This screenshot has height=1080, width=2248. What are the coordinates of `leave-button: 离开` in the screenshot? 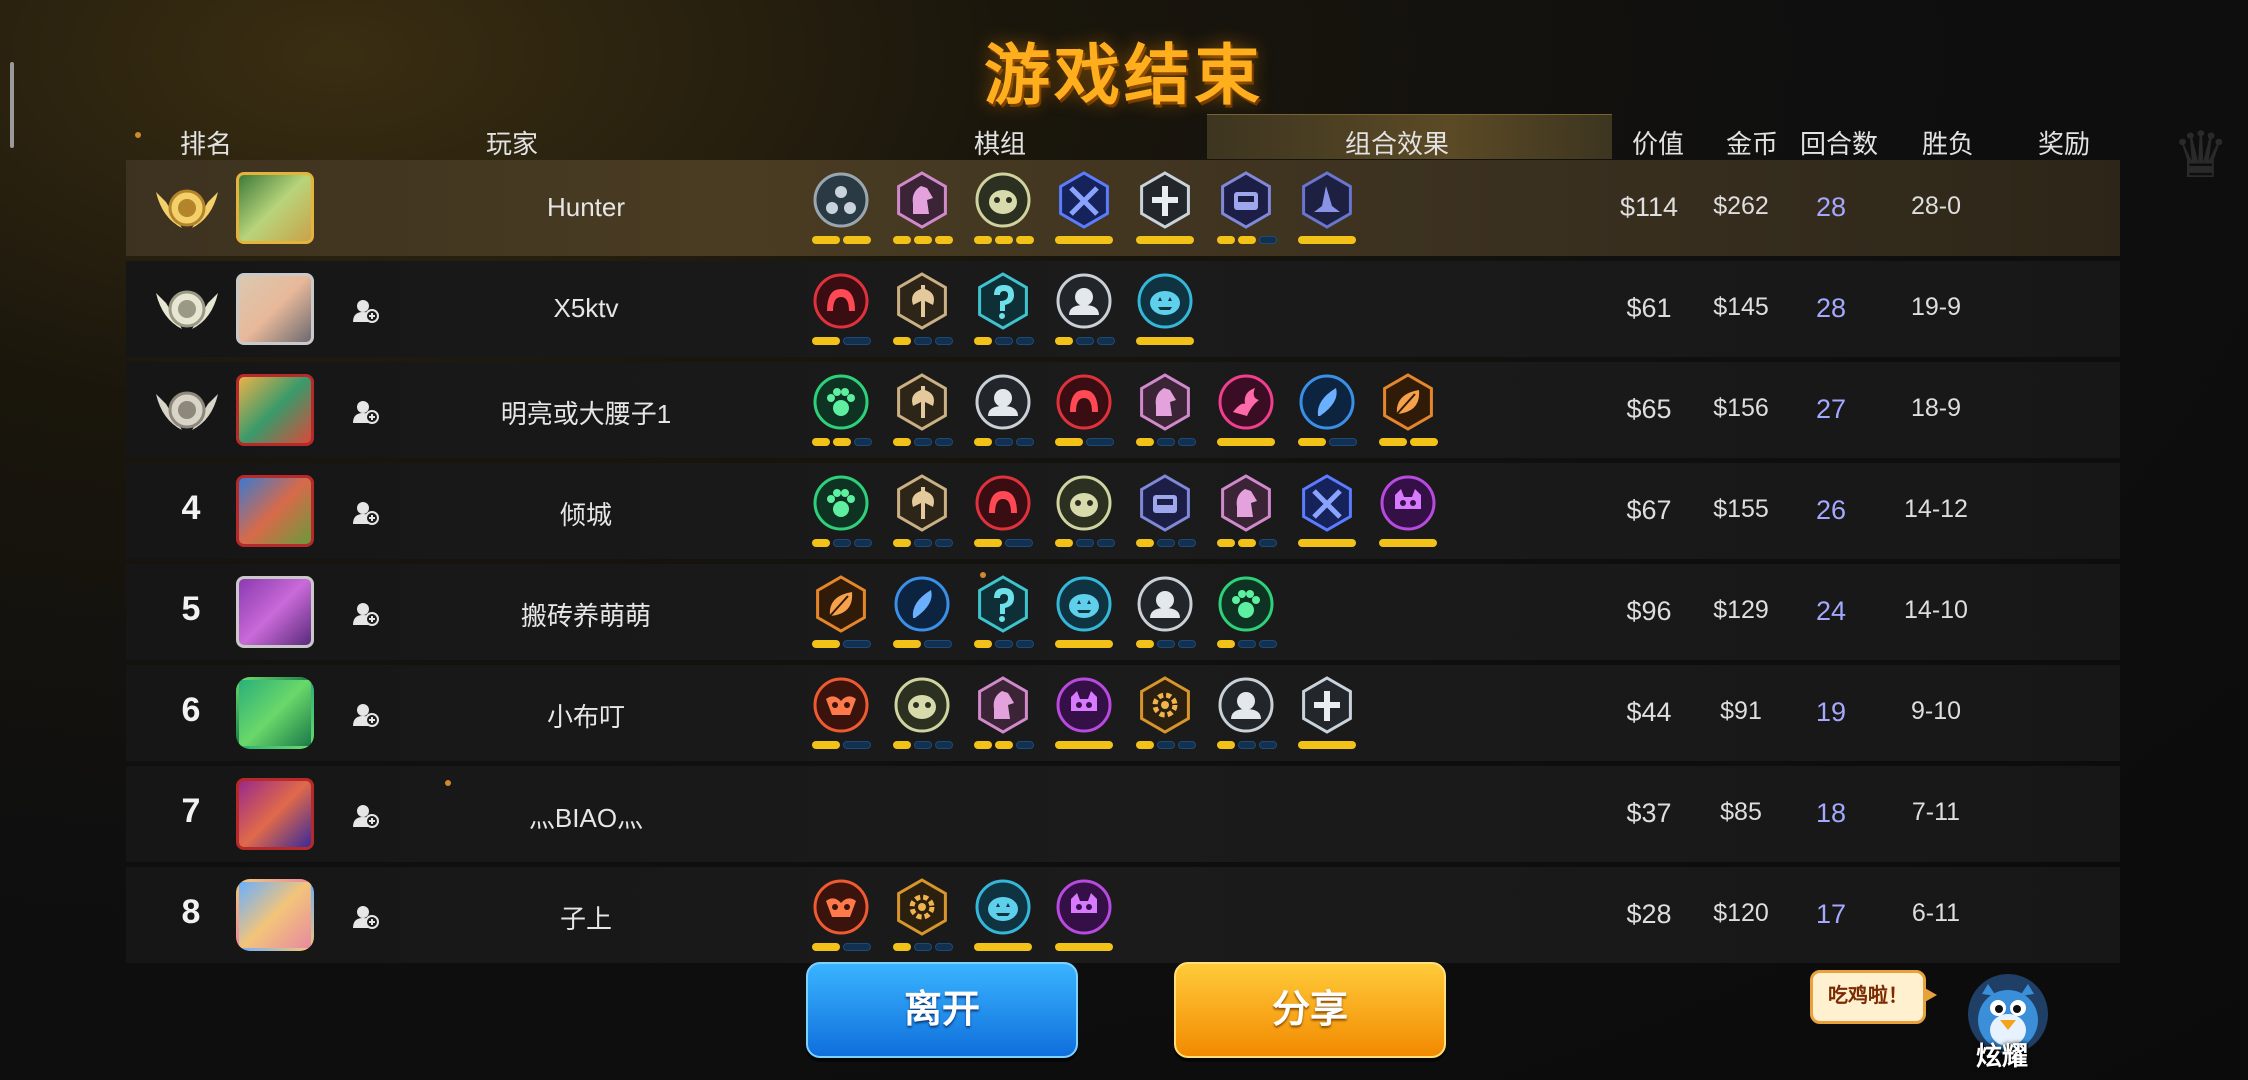 It's located at (942, 1010).